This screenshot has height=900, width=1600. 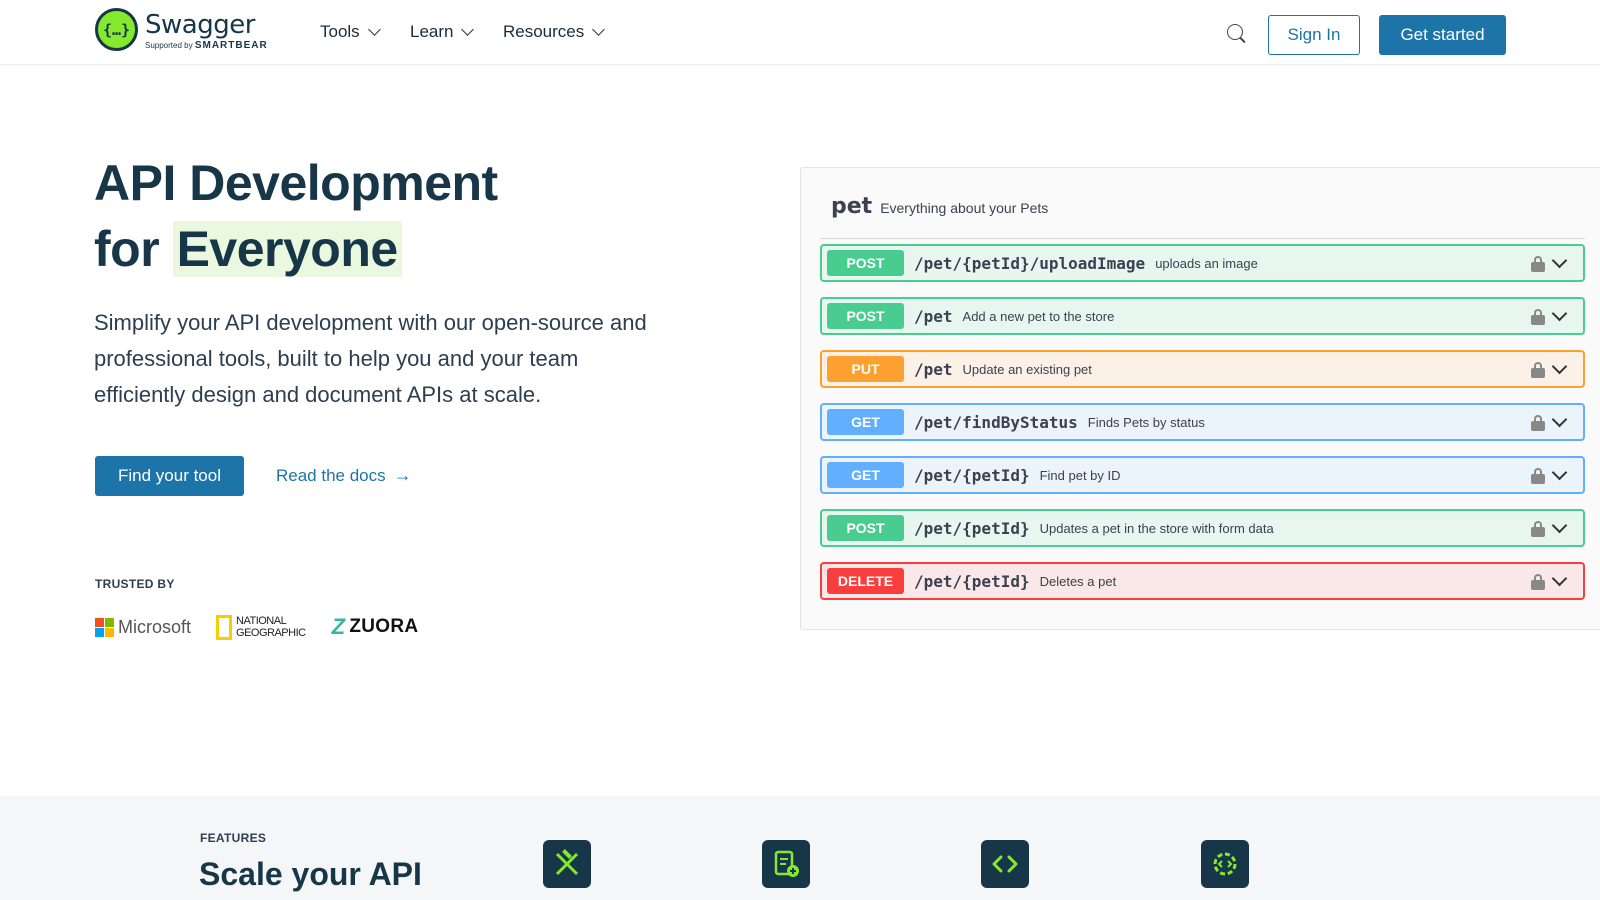 I want to click on method-badge: DELETE, so click(x=865, y=581).